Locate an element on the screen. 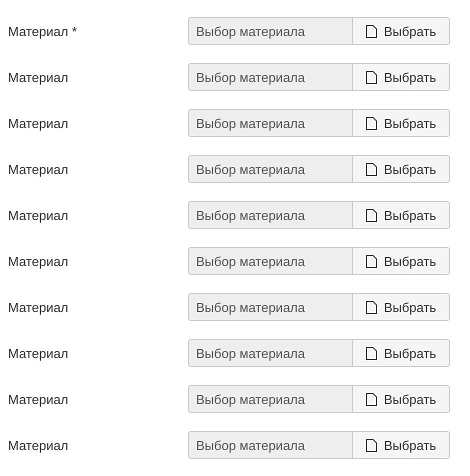 This screenshot has height=476, width=470. field-label: Материал * is located at coordinates (42, 31).